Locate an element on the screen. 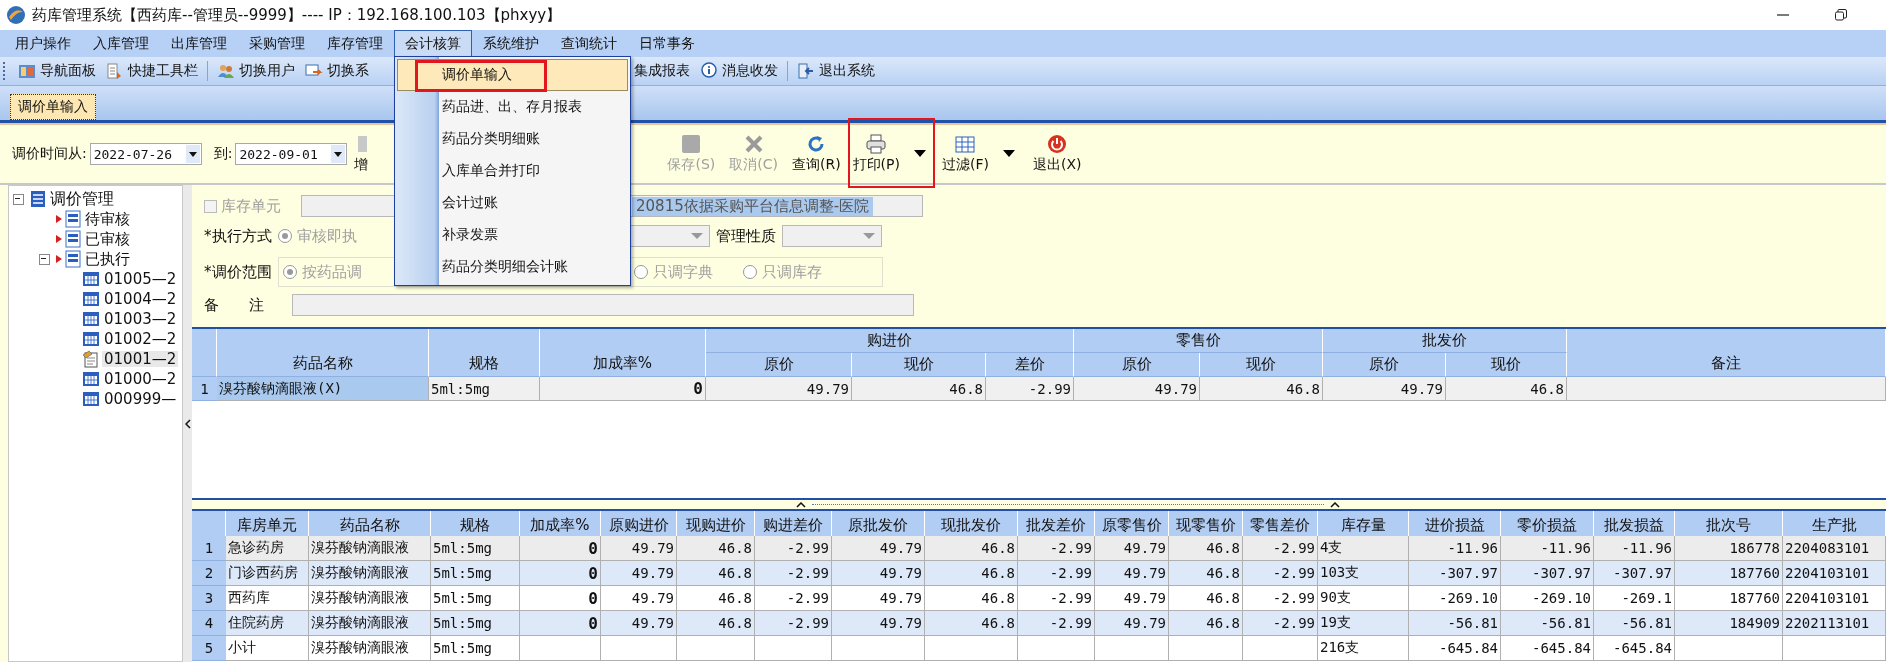 The height and width of the screenshot is (662, 1886). column-header: 加成率% is located at coordinates (623, 353).